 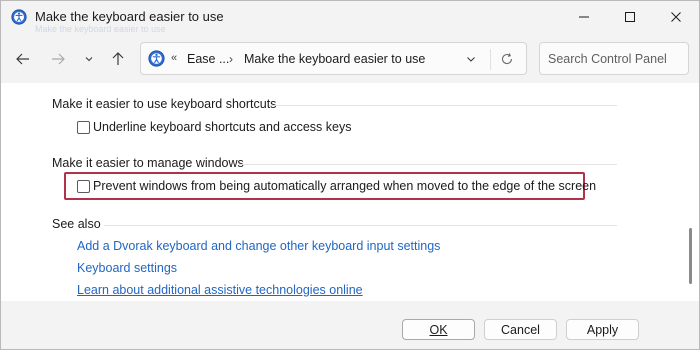 I want to click on dialog-footer: OK Cancel Apply, so click(x=350, y=325).